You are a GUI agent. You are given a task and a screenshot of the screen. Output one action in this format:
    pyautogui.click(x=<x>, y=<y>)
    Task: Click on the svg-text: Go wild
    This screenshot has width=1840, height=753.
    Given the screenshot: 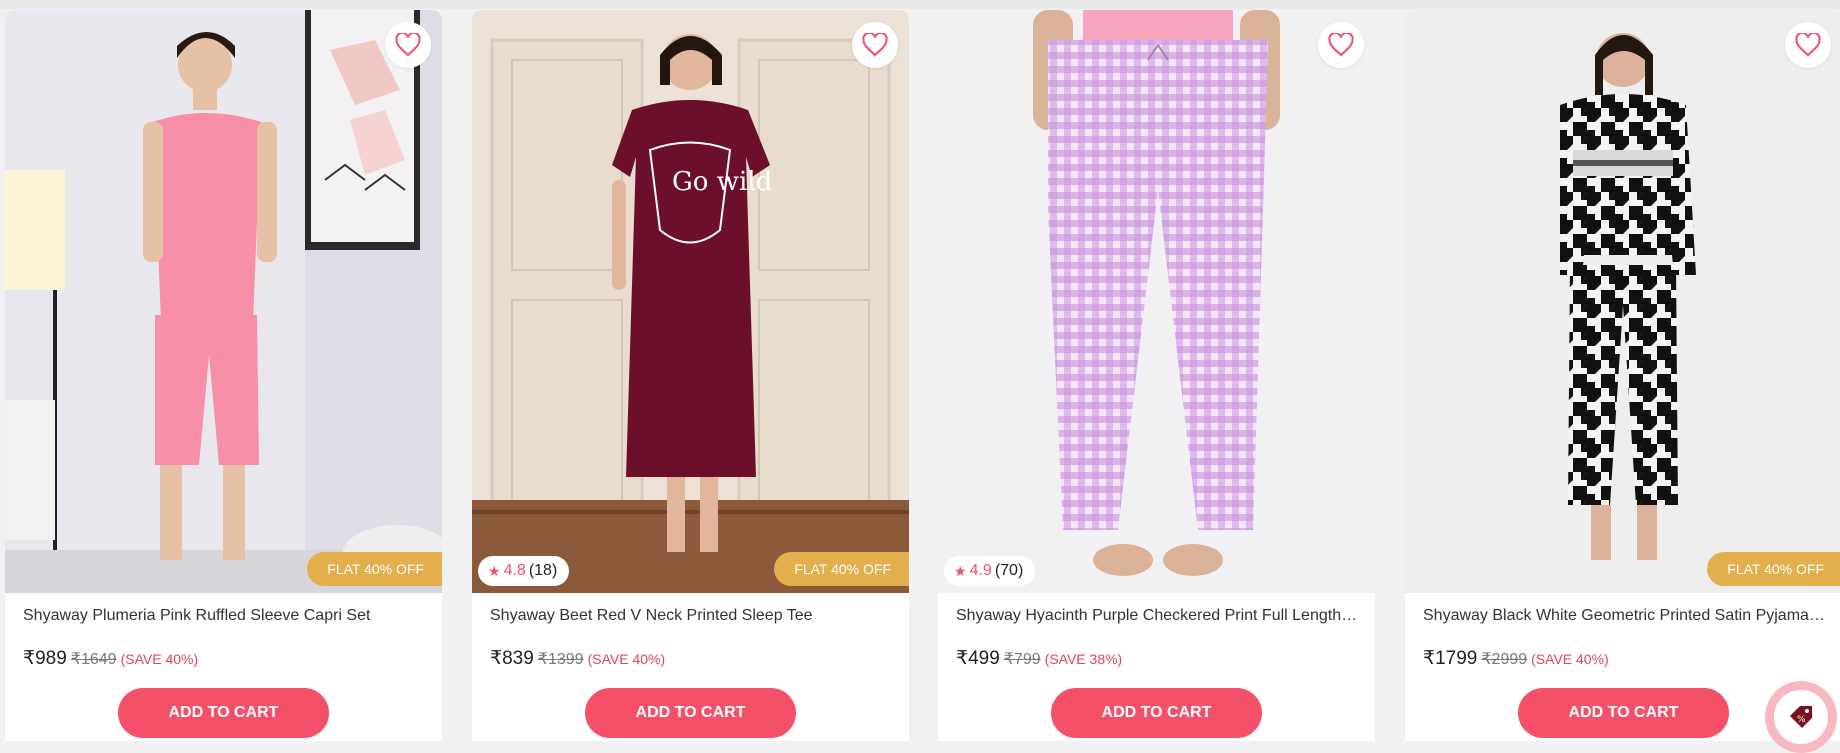 What is the action you would take?
    pyautogui.click(x=722, y=182)
    